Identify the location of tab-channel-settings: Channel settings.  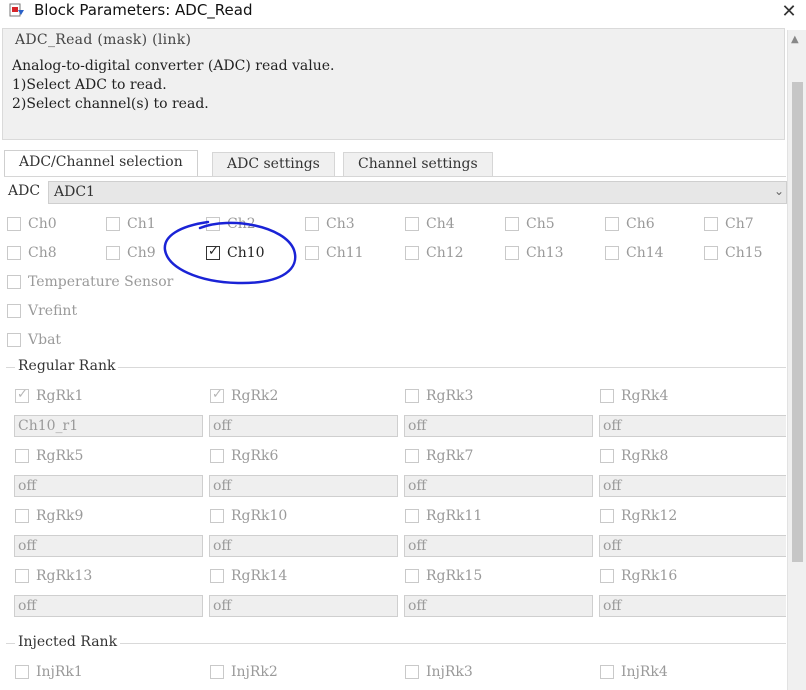
(418, 164).